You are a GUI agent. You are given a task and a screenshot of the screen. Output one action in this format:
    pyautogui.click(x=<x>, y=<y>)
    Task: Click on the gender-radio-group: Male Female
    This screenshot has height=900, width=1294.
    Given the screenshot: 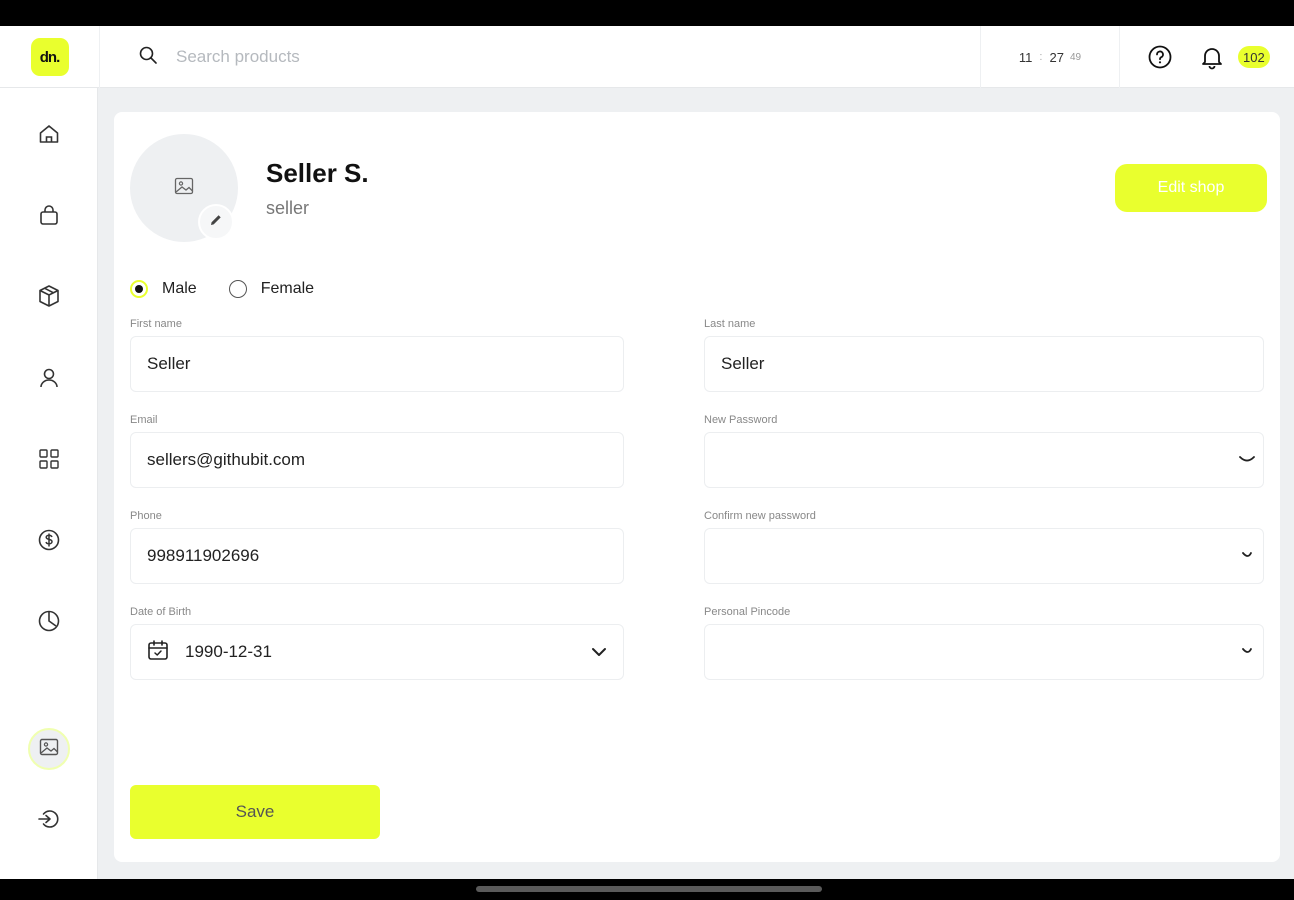 What is the action you would take?
    pyautogui.click(x=238, y=289)
    